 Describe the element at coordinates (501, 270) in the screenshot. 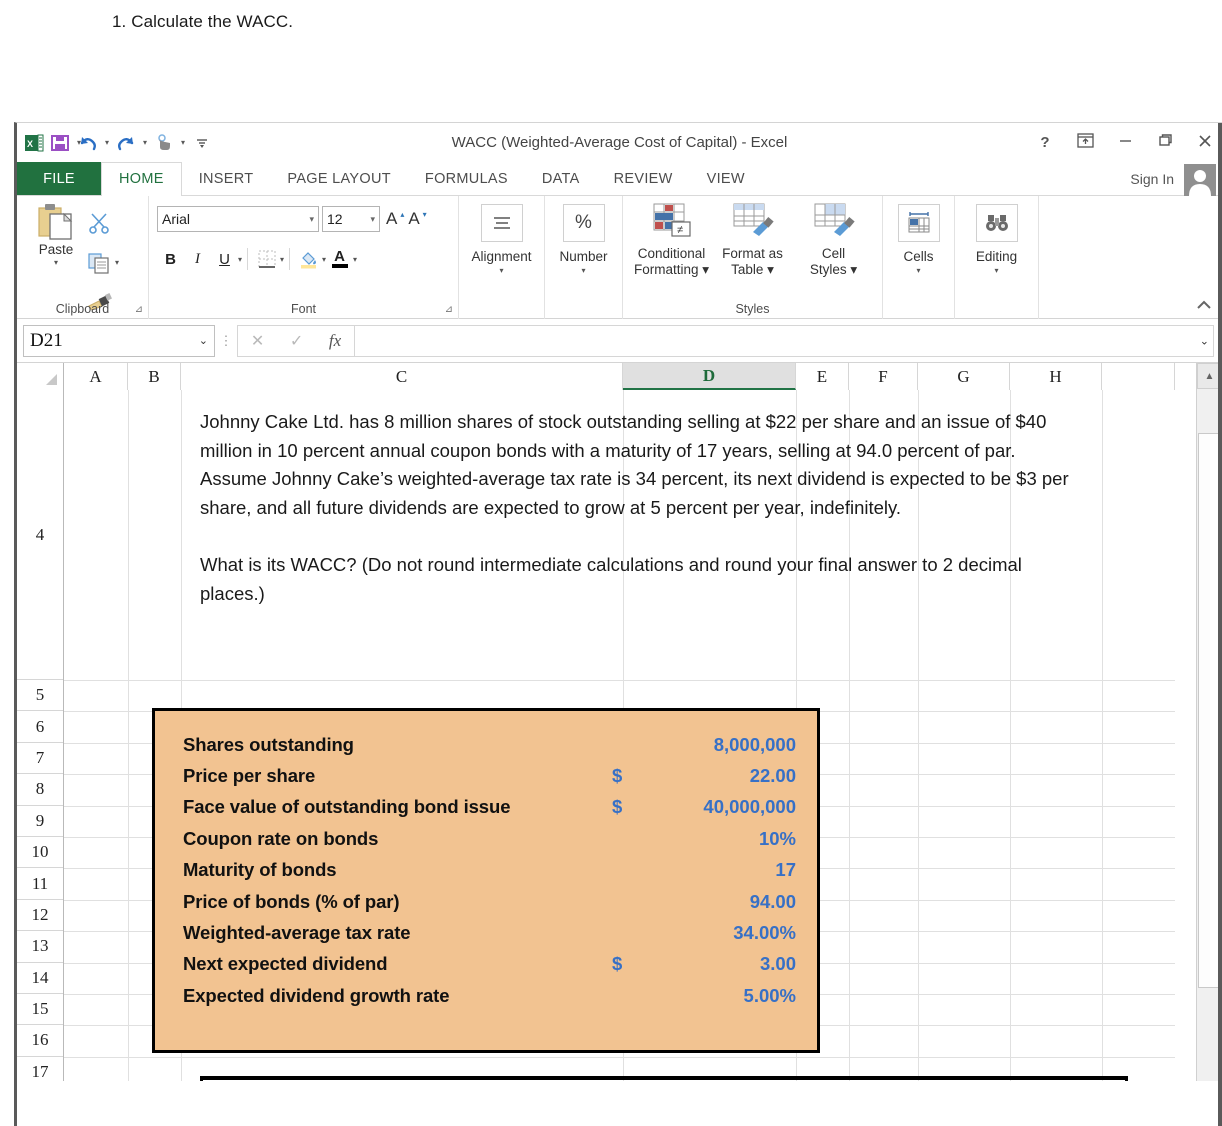

I see `alignment-dropdown-caret-icon: ▾` at that location.